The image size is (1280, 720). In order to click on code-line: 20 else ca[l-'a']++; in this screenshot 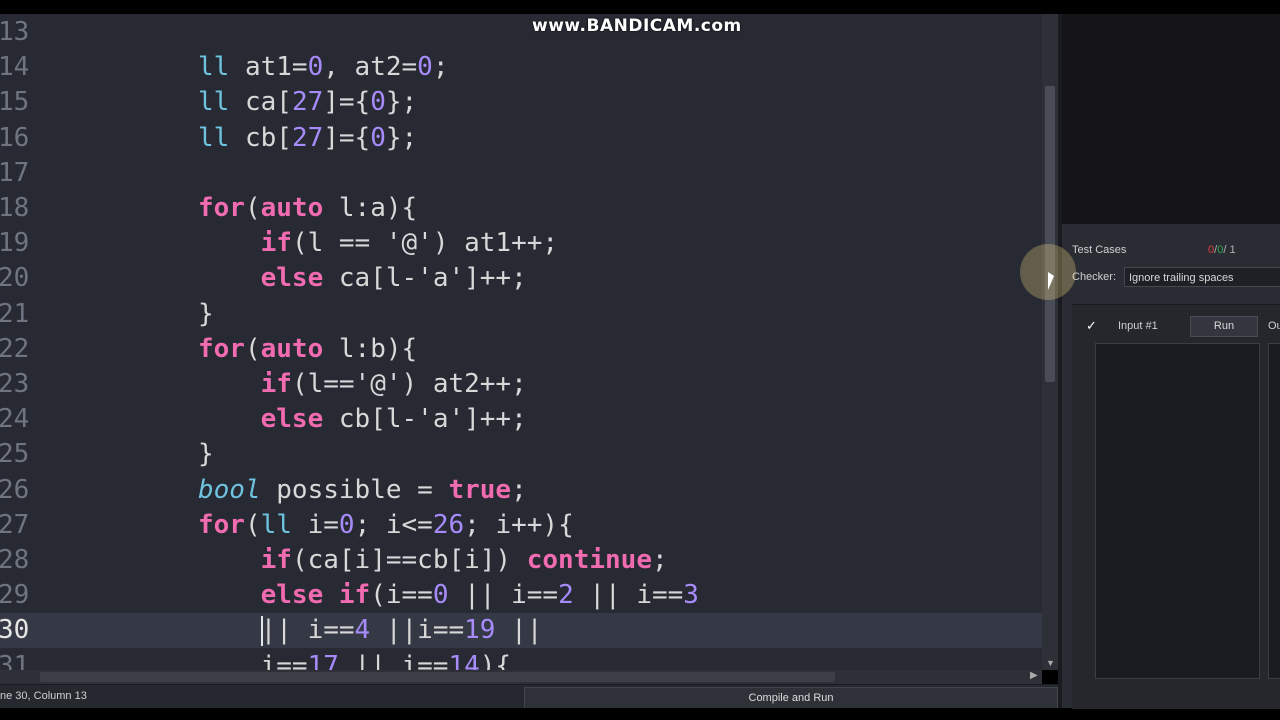, I will do `click(521, 278)`.